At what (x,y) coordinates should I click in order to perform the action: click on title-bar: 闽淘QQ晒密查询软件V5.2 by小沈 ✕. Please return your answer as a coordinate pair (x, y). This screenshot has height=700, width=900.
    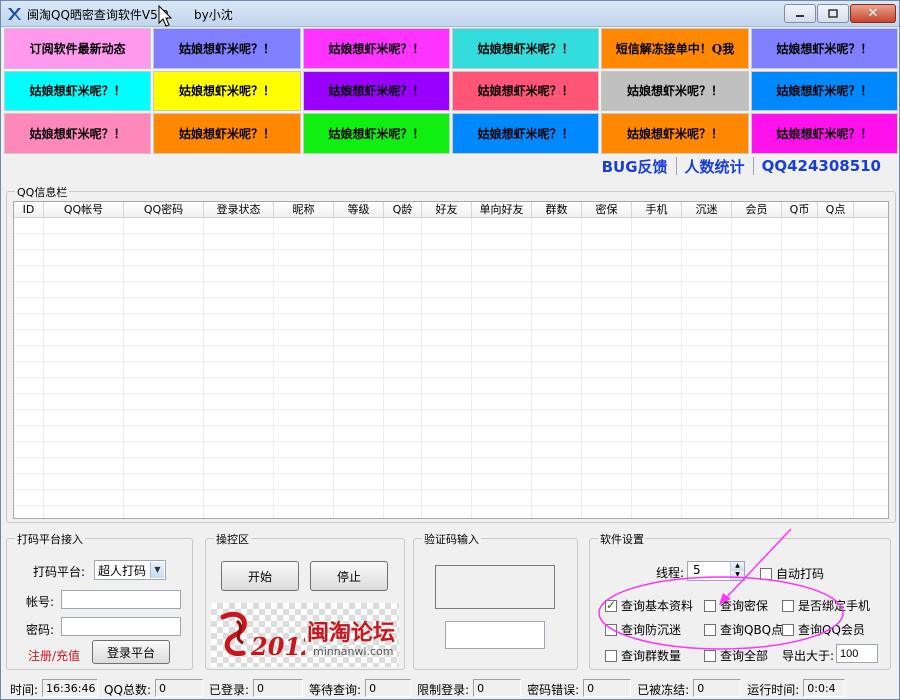
    Looking at the image, I should click on (450, 14).